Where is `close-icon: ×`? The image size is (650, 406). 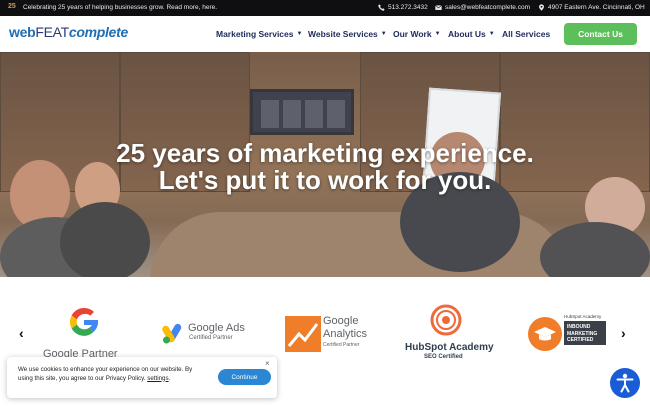 close-icon: × is located at coordinates (267, 363).